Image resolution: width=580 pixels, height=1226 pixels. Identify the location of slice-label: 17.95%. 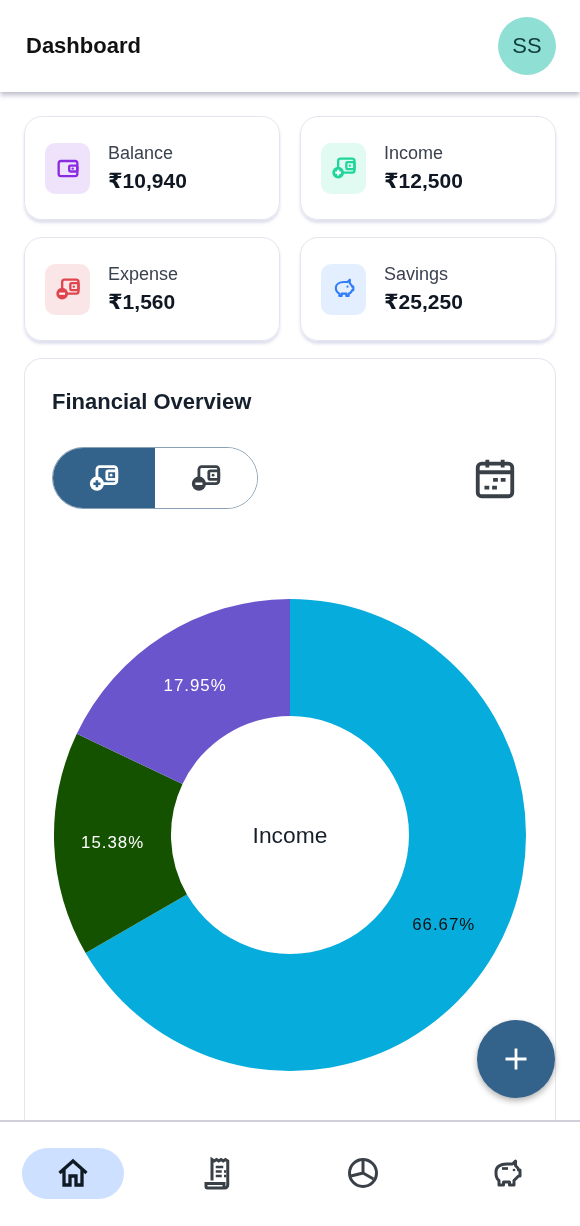
(195, 685).